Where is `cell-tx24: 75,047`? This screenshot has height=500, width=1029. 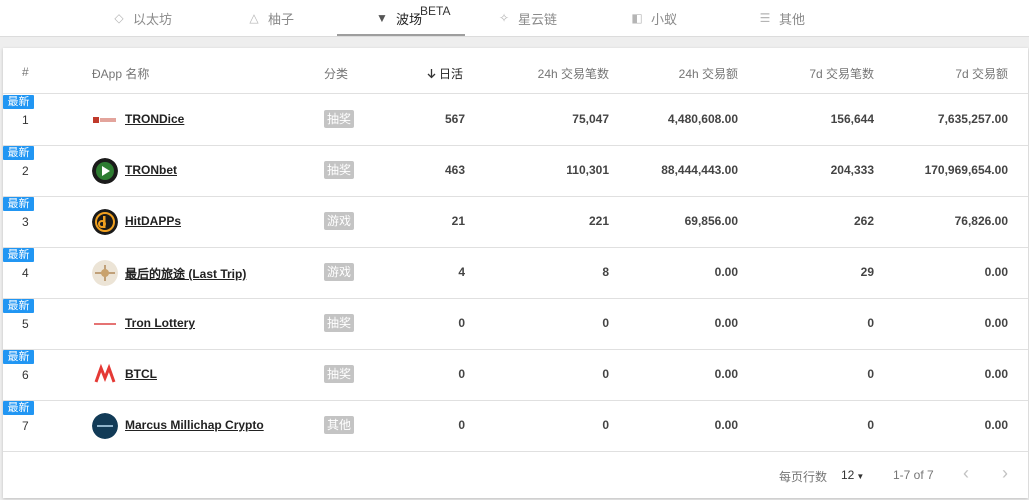
cell-tx24: 75,047 is located at coordinates (590, 119).